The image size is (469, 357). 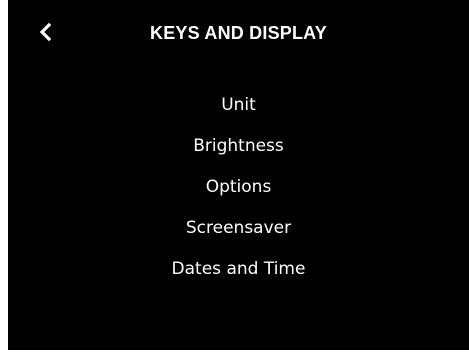 I want to click on menu-item-label: Options, so click(x=238, y=187).